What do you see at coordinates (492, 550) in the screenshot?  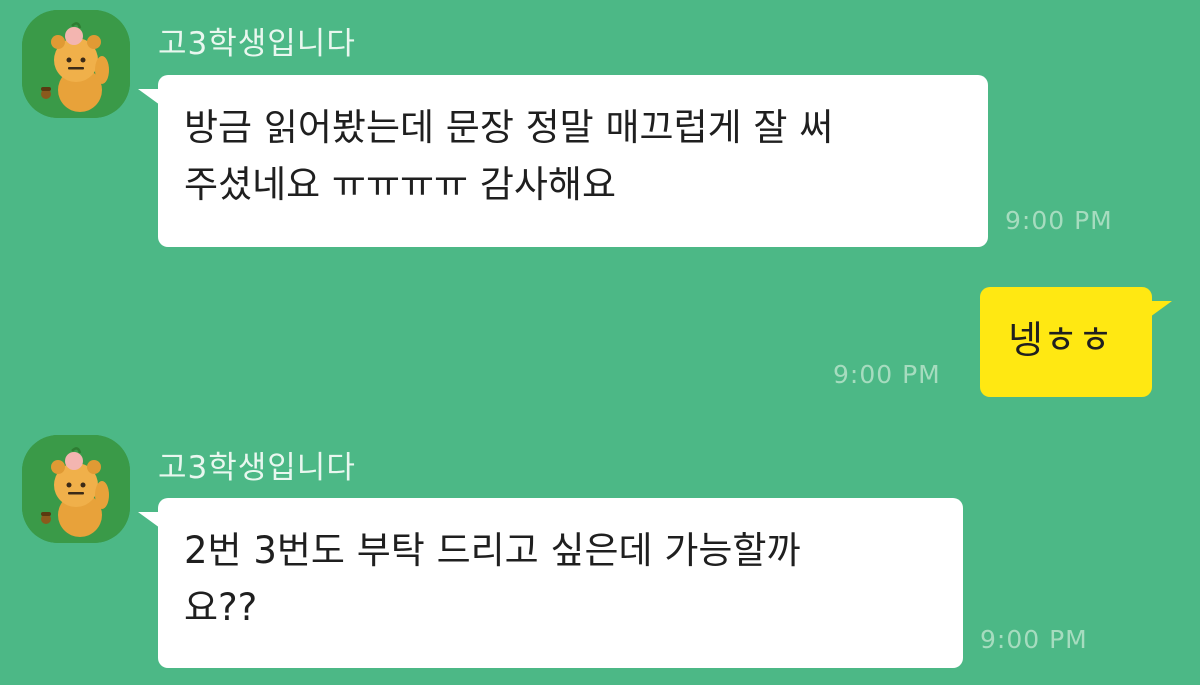 I see `message-text-line: 2번 3번도 부탁 드리고 싶은데 가능할까` at bounding box center [492, 550].